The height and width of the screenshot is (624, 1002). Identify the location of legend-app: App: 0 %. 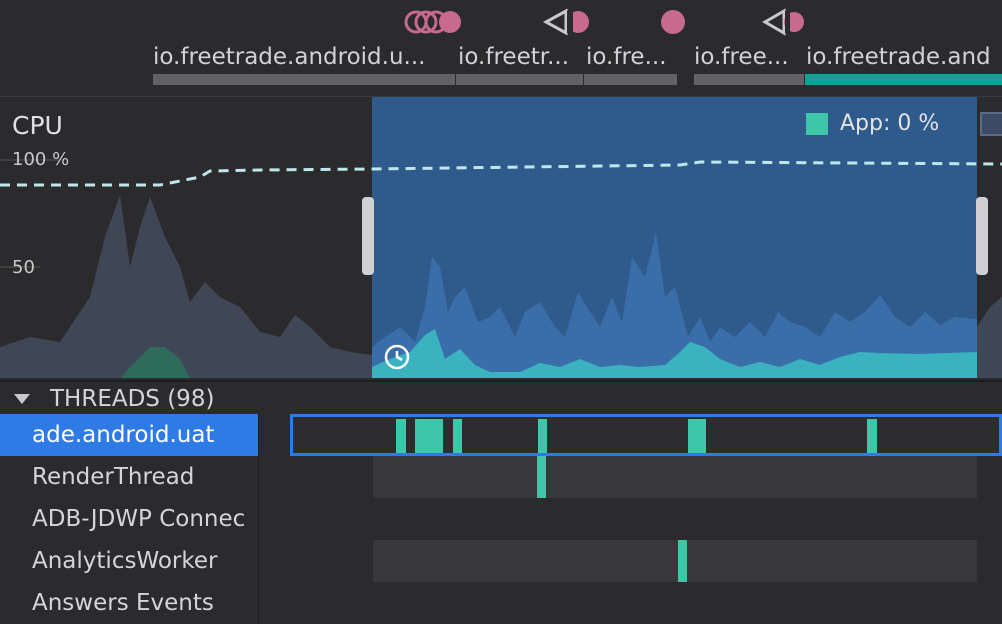
(872, 123).